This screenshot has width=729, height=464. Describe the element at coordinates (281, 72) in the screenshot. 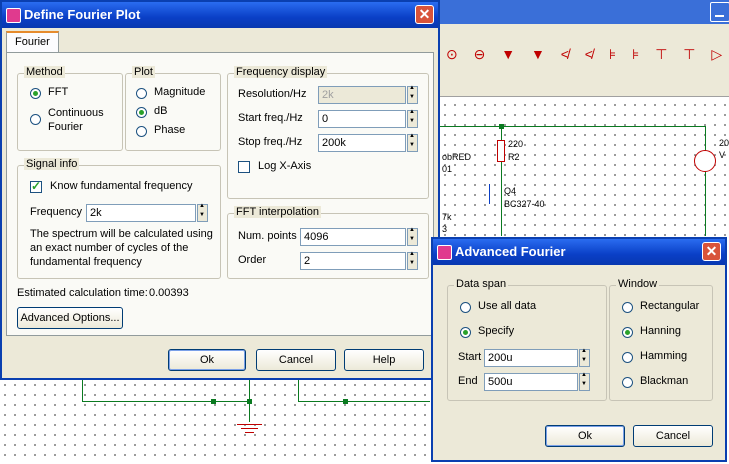

I see `frequency-display-label: Frequency display` at that location.